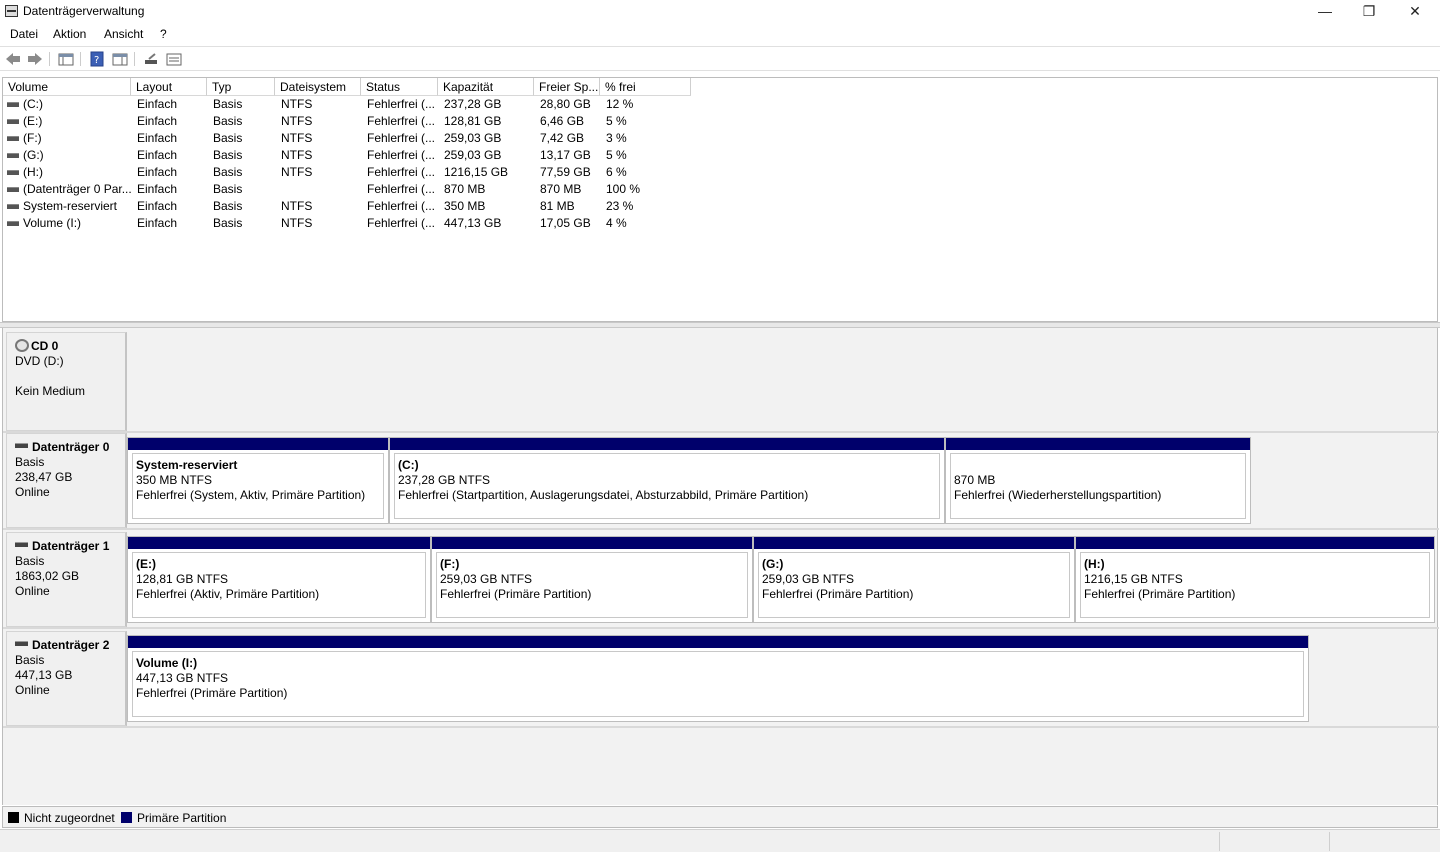  Describe the element at coordinates (32, 138) in the screenshot. I see `table-cell: (F:)` at that location.